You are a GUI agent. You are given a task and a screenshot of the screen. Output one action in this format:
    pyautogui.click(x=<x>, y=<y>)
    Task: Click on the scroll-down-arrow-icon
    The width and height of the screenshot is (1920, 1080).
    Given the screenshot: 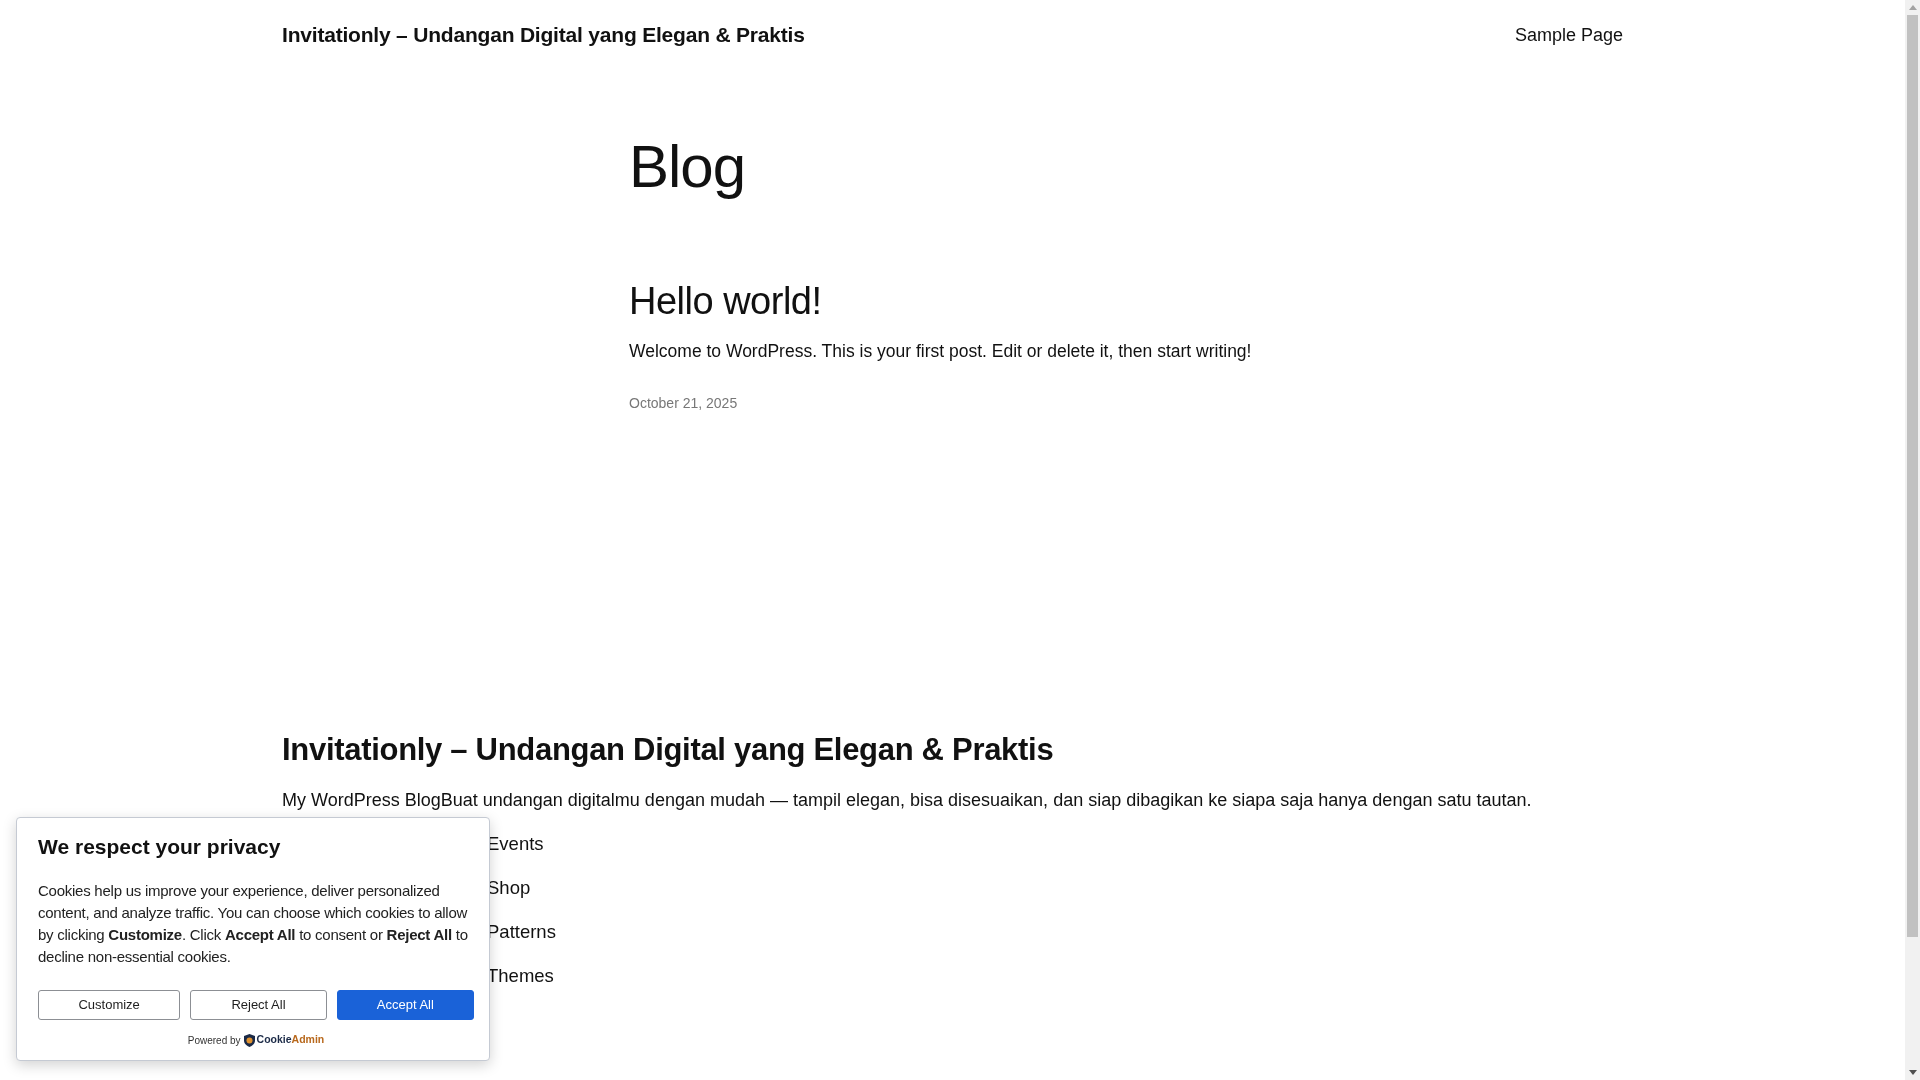 What is the action you would take?
    pyautogui.click(x=1912, y=1072)
    